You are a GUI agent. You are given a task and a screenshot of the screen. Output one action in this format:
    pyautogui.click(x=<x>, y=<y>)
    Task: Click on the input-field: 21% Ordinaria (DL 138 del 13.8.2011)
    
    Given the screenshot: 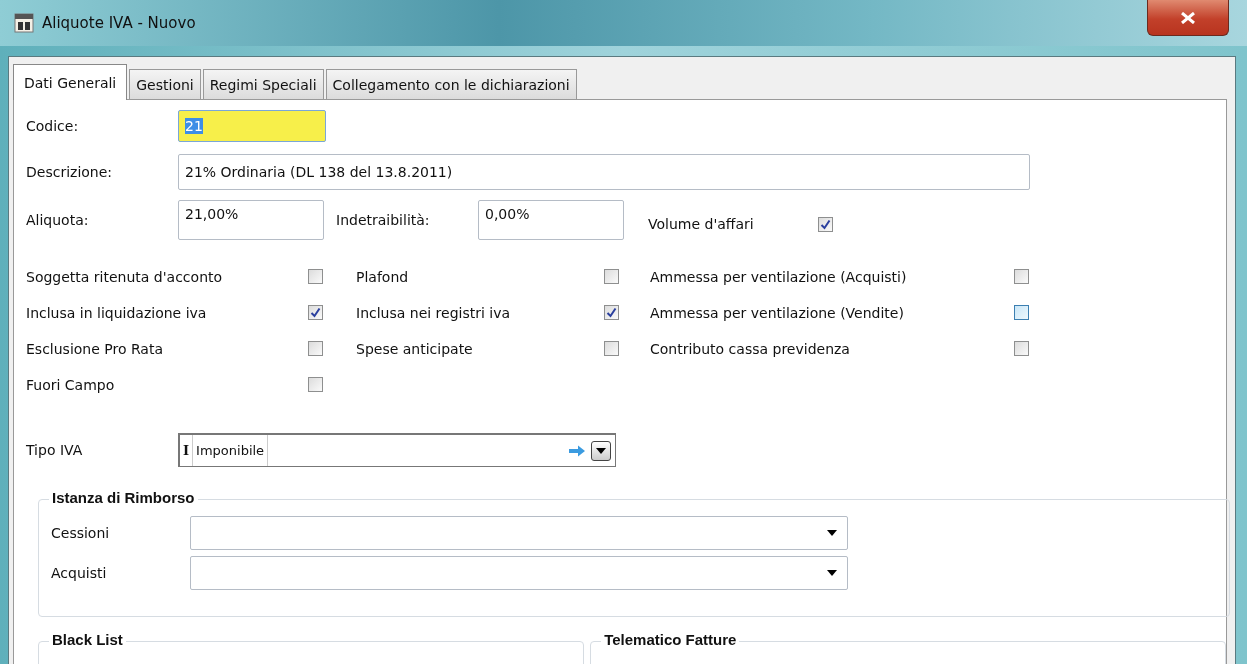 What is the action you would take?
    pyautogui.click(x=604, y=172)
    